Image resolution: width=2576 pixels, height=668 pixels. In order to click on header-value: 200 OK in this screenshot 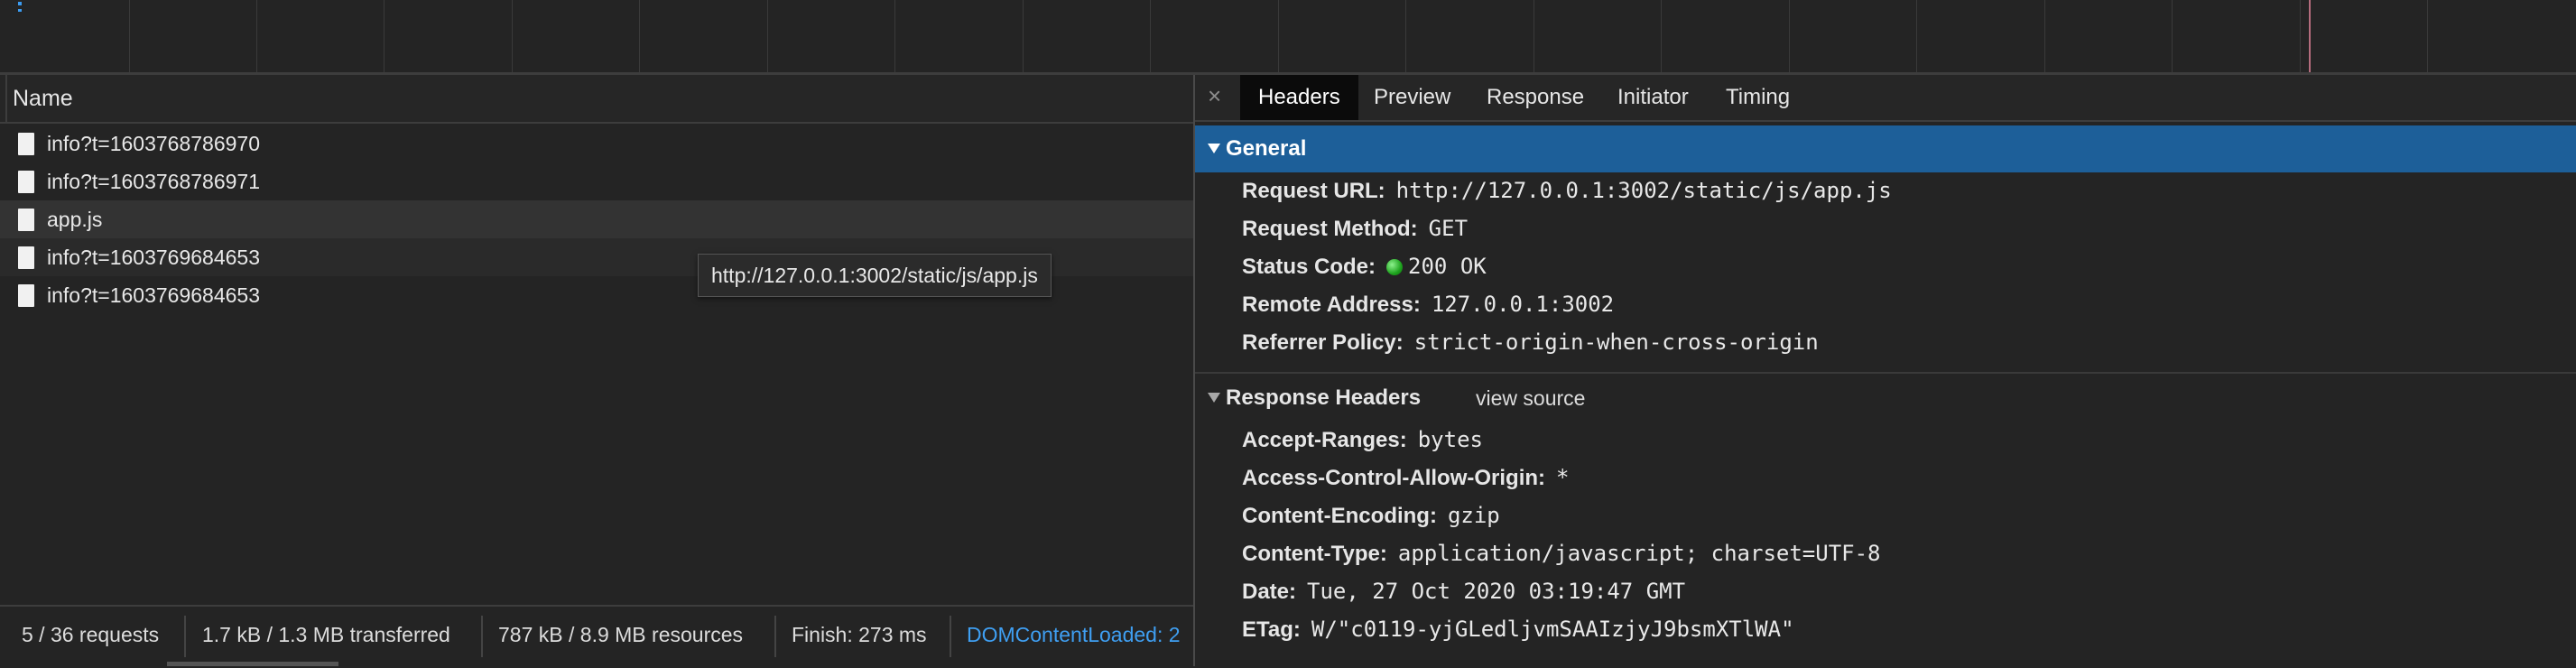, I will do `click(1447, 266)`.